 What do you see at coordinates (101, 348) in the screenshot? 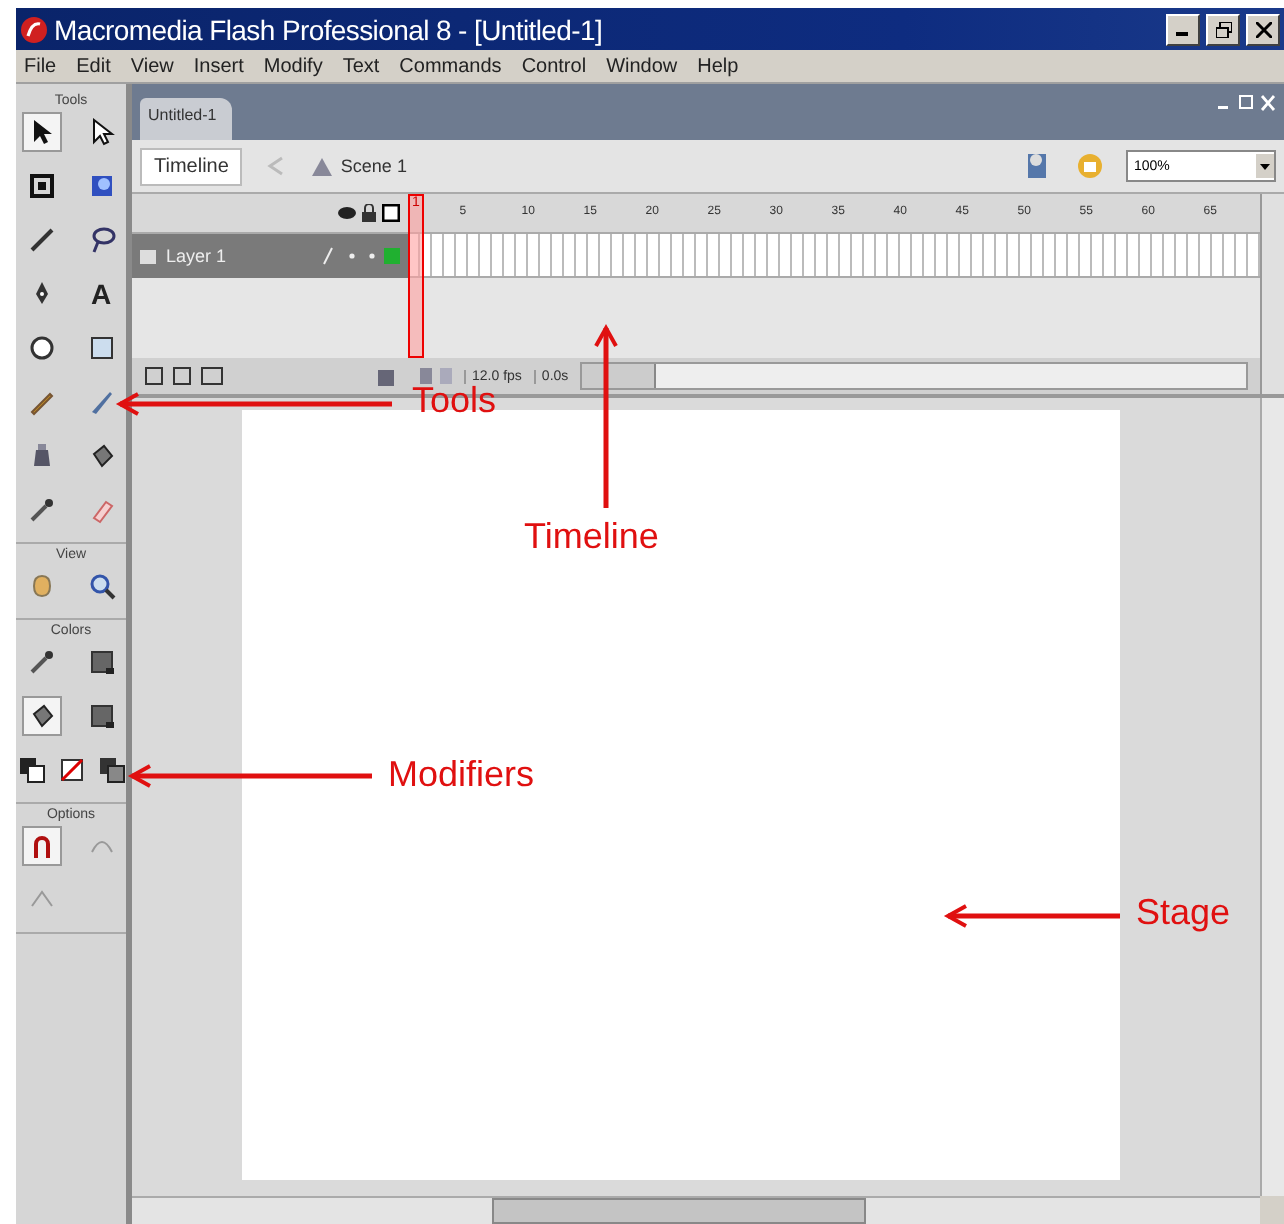
I see `rectangle-icon` at bounding box center [101, 348].